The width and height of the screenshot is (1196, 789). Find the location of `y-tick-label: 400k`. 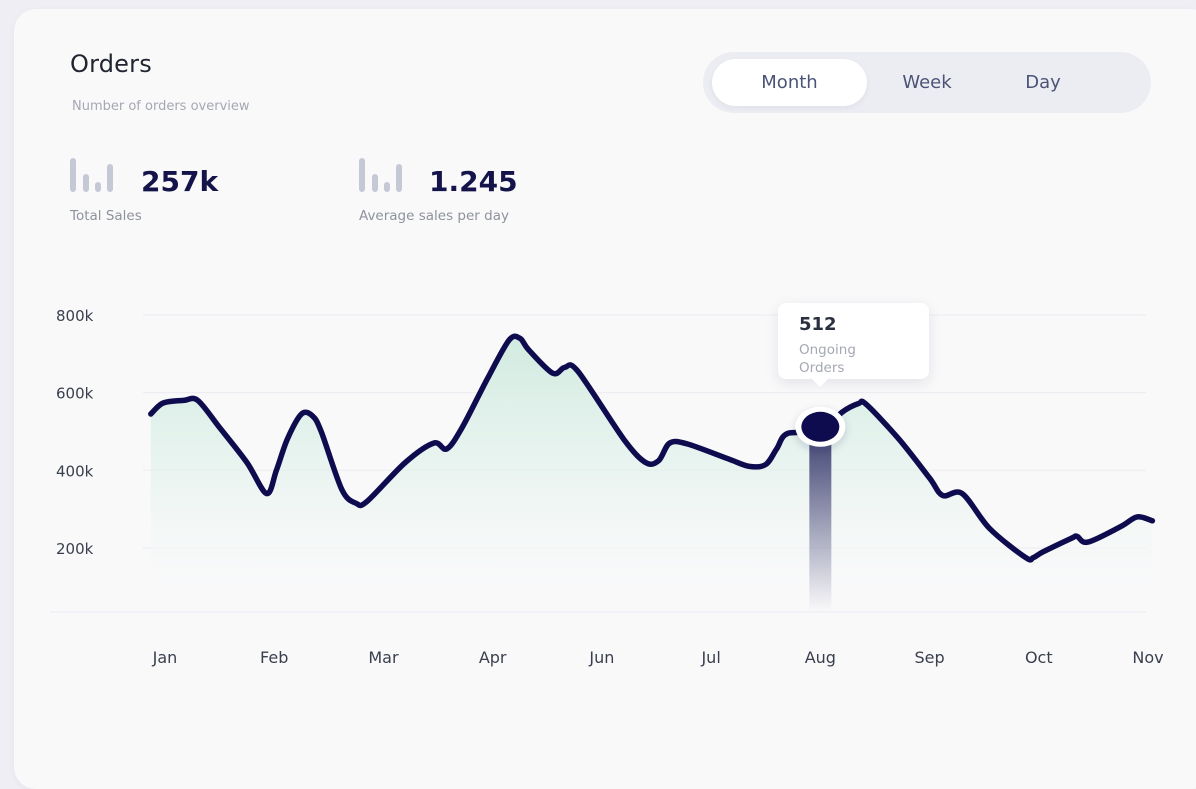

y-tick-label: 400k is located at coordinates (75, 471).